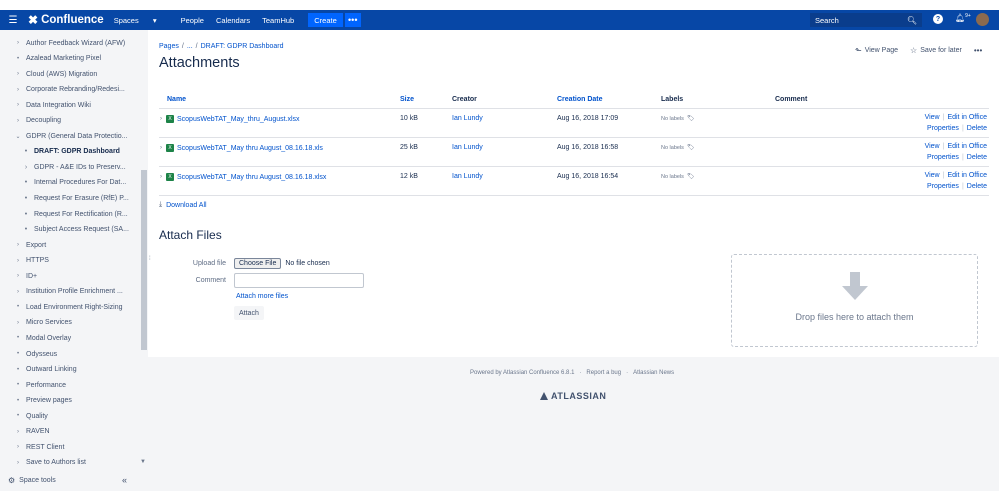 The width and height of the screenshot is (999, 491). I want to click on sidebar-item: • Performance, so click(33, 385).